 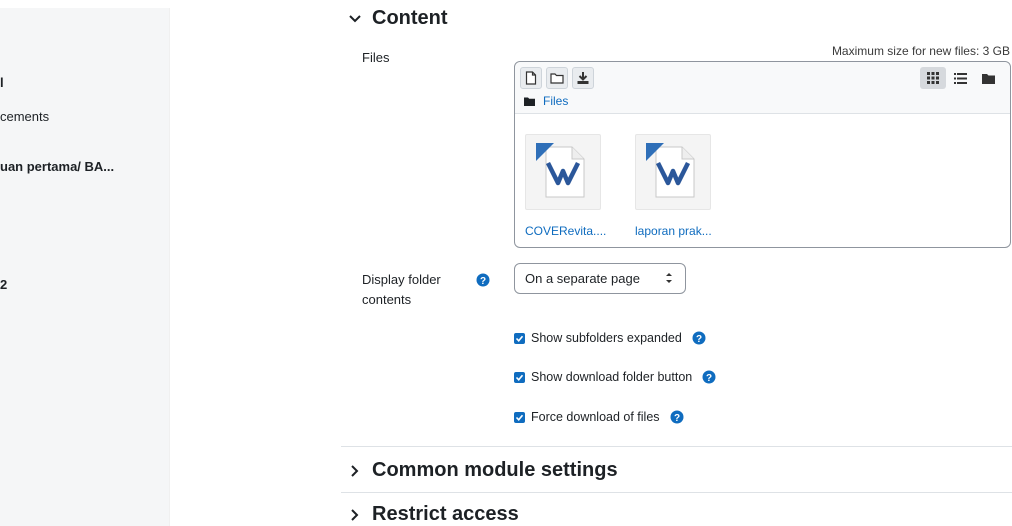 I want to click on select-value: On a separate page, so click(x=582, y=278).